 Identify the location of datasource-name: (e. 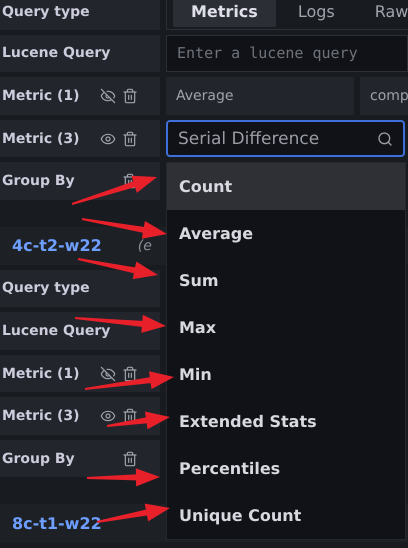
(145, 246).